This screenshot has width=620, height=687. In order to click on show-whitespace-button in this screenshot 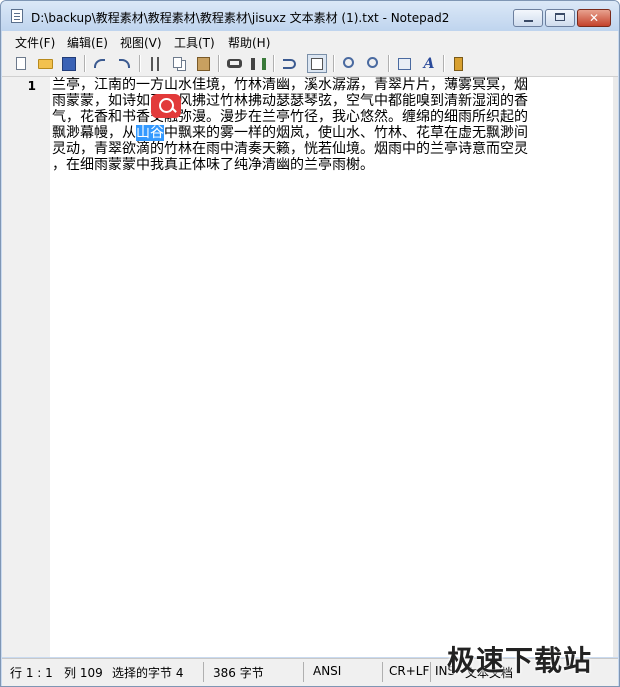, I will do `click(317, 63)`.